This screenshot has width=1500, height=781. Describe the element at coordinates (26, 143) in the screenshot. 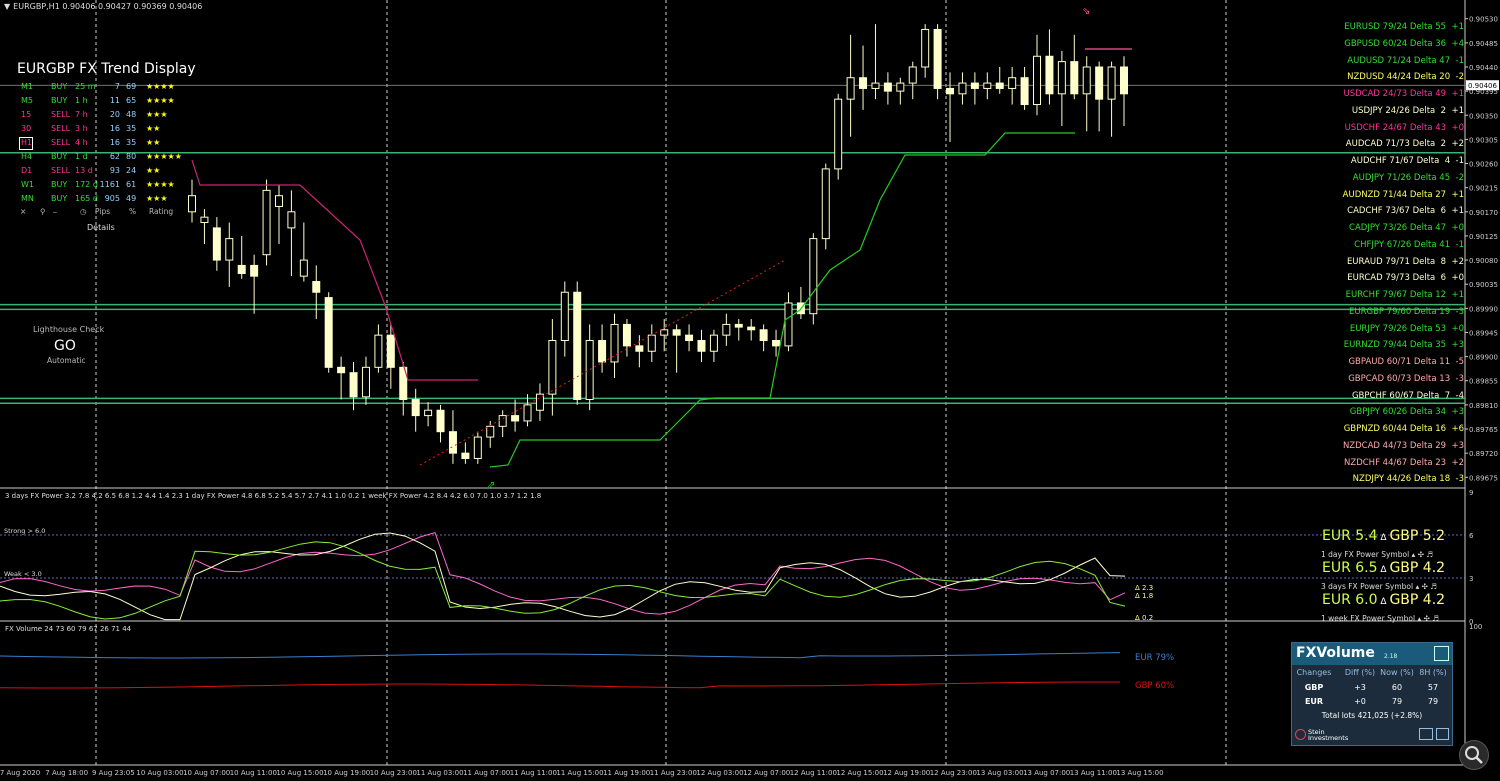

I see `current-tf-marker` at that location.